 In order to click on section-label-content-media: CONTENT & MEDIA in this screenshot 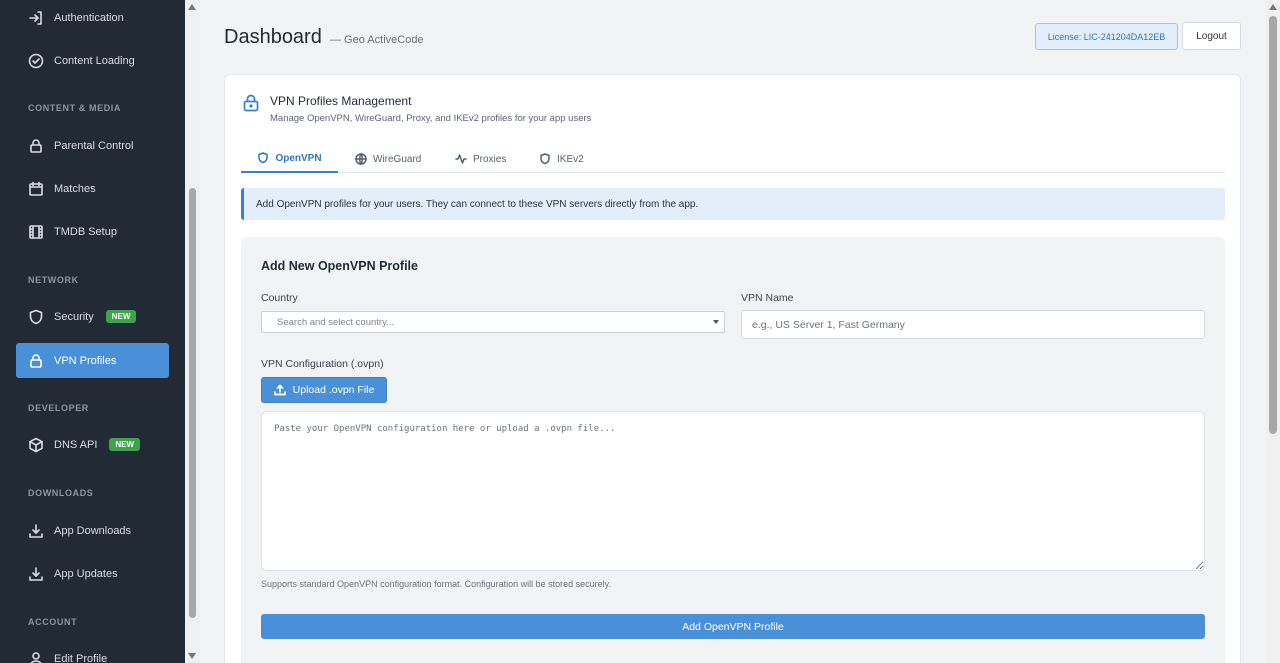, I will do `click(74, 108)`.